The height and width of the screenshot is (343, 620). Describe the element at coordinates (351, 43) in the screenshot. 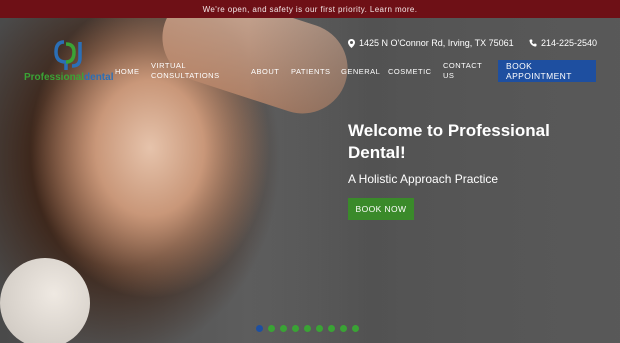

I see `map-pin-icon` at that location.